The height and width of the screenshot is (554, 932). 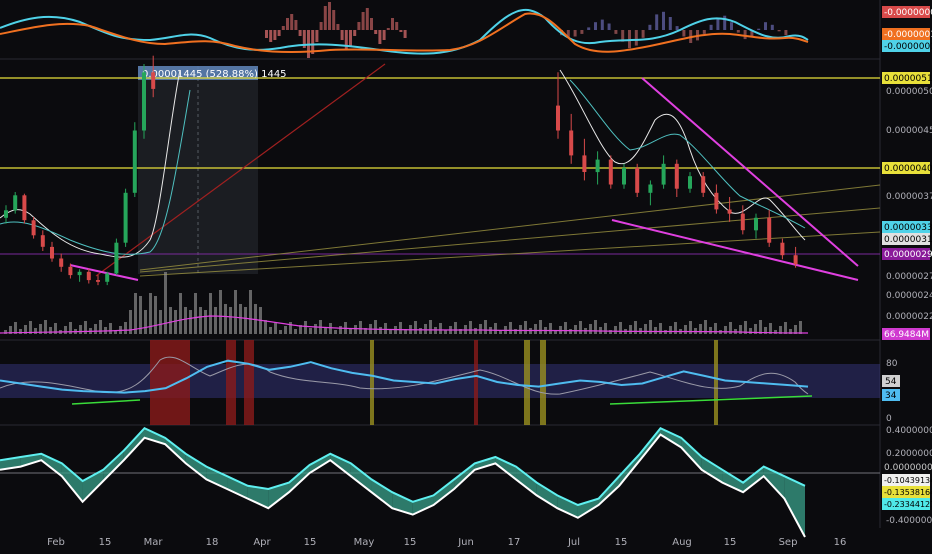 I want to click on wavetrend-badge: -0.23344127, so click(x=907, y=504).